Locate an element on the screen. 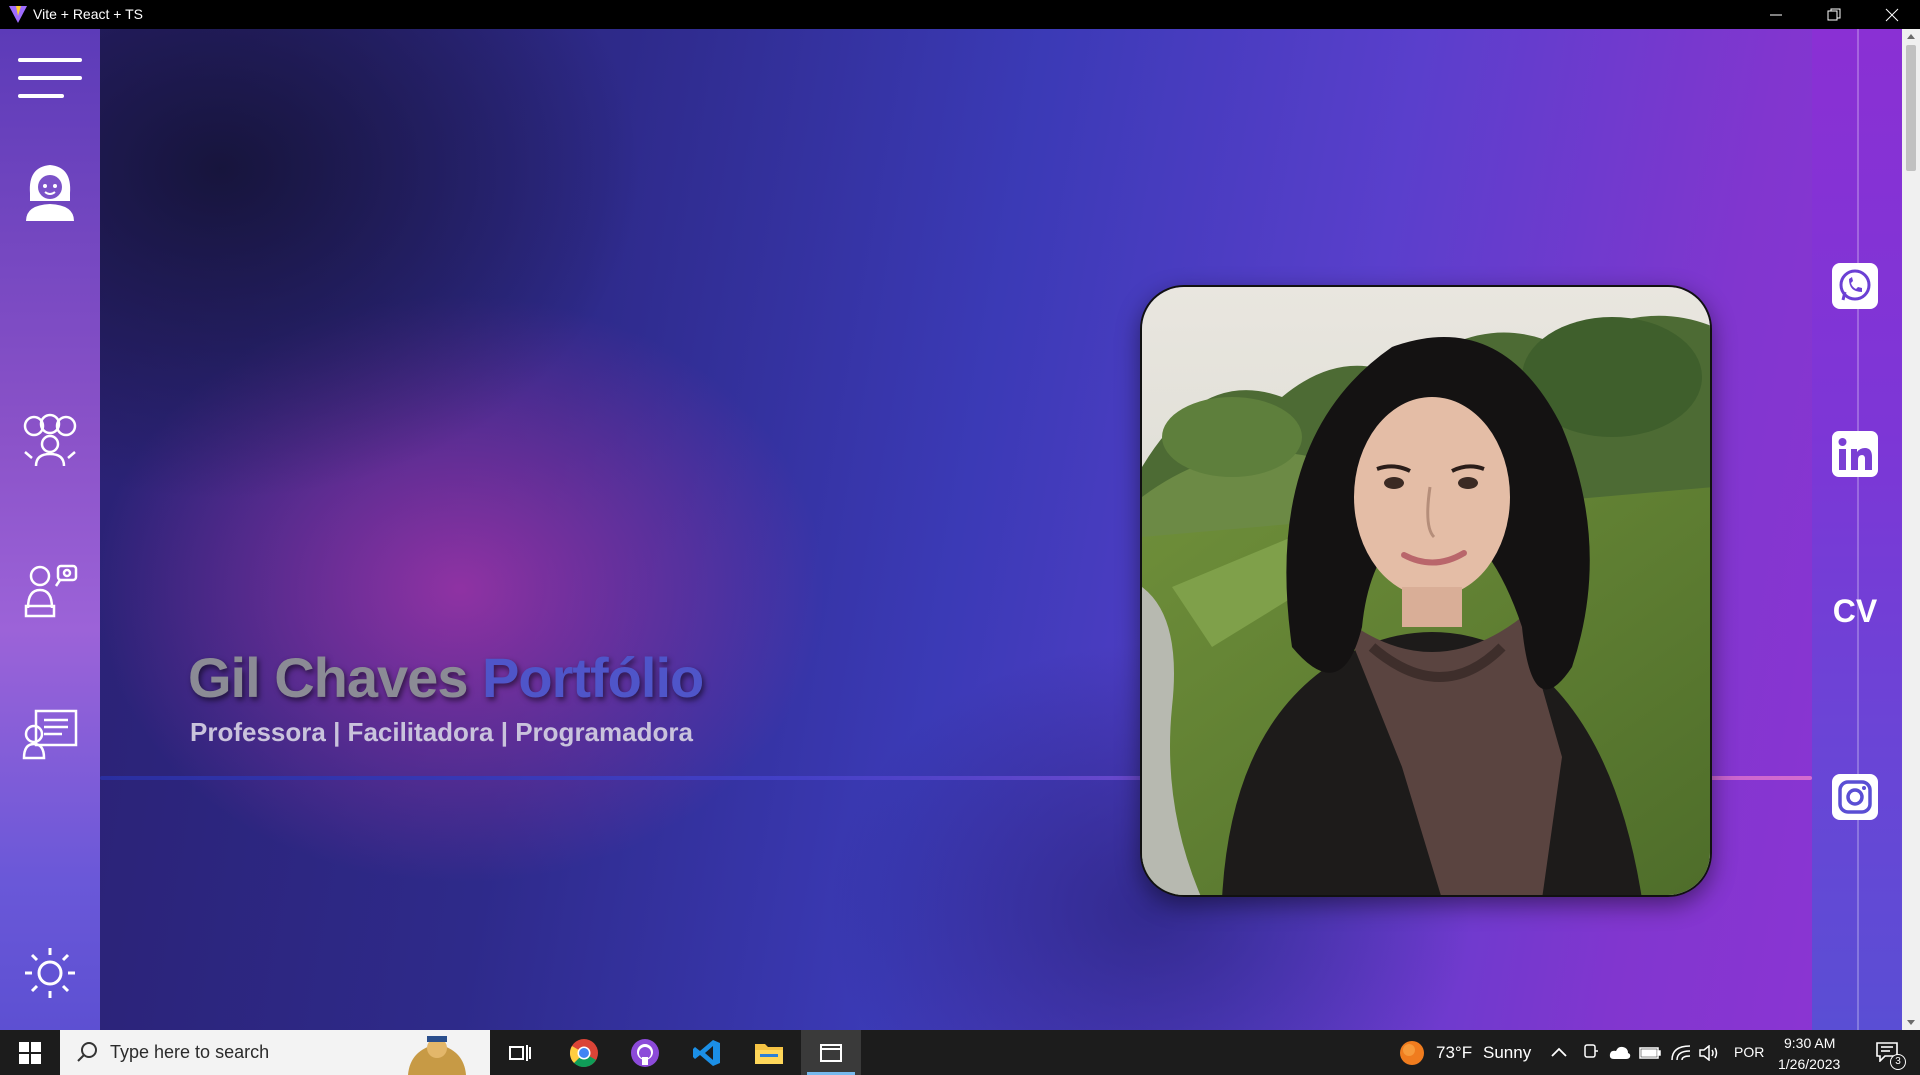 The height and width of the screenshot is (1075, 1920). group-people-icon is located at coordinates (50, 440).